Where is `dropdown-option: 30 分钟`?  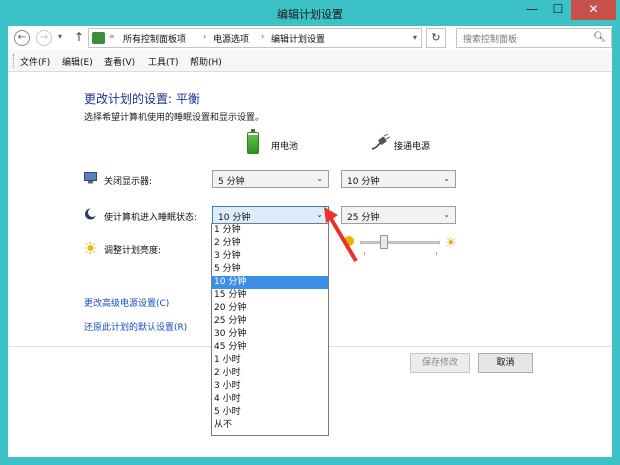
dropdown-option: 30 分钟 is located at coordinates (270, 334).